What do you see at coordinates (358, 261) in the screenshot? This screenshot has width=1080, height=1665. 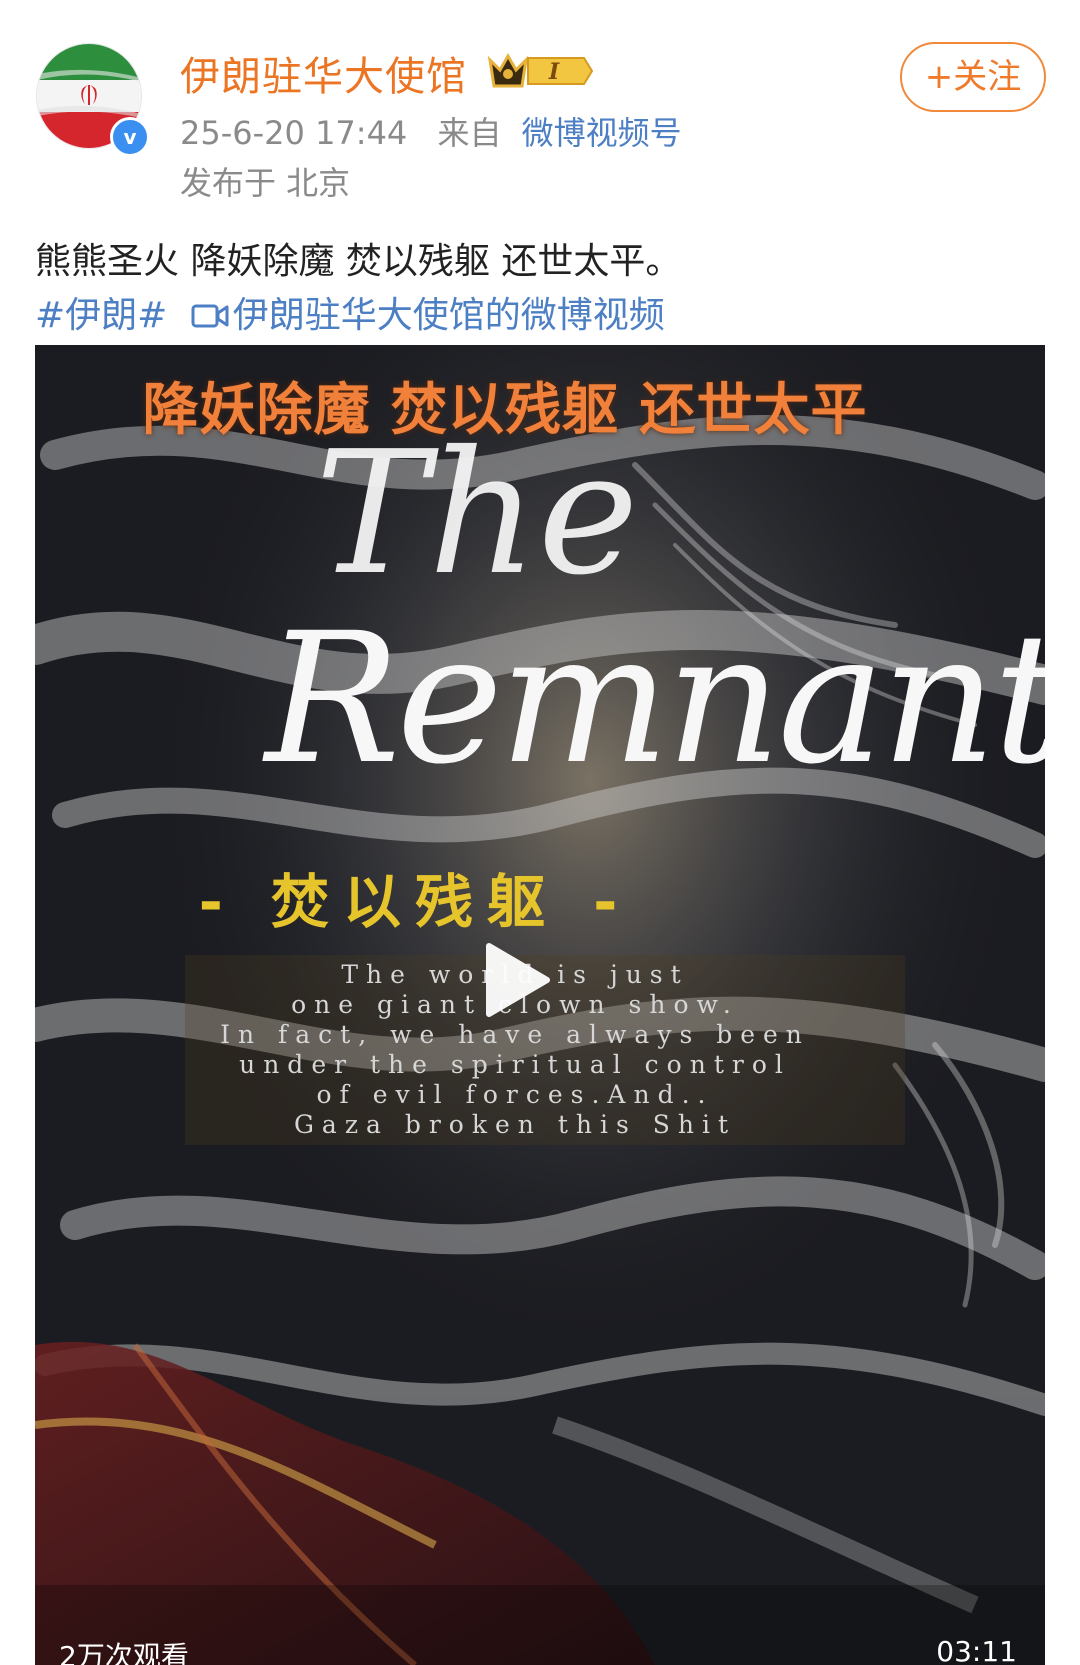 I see `post-text: 熊熊圣火 降妖除魔 焚以残躯 还世太平。` at bounding box center [358, 261].